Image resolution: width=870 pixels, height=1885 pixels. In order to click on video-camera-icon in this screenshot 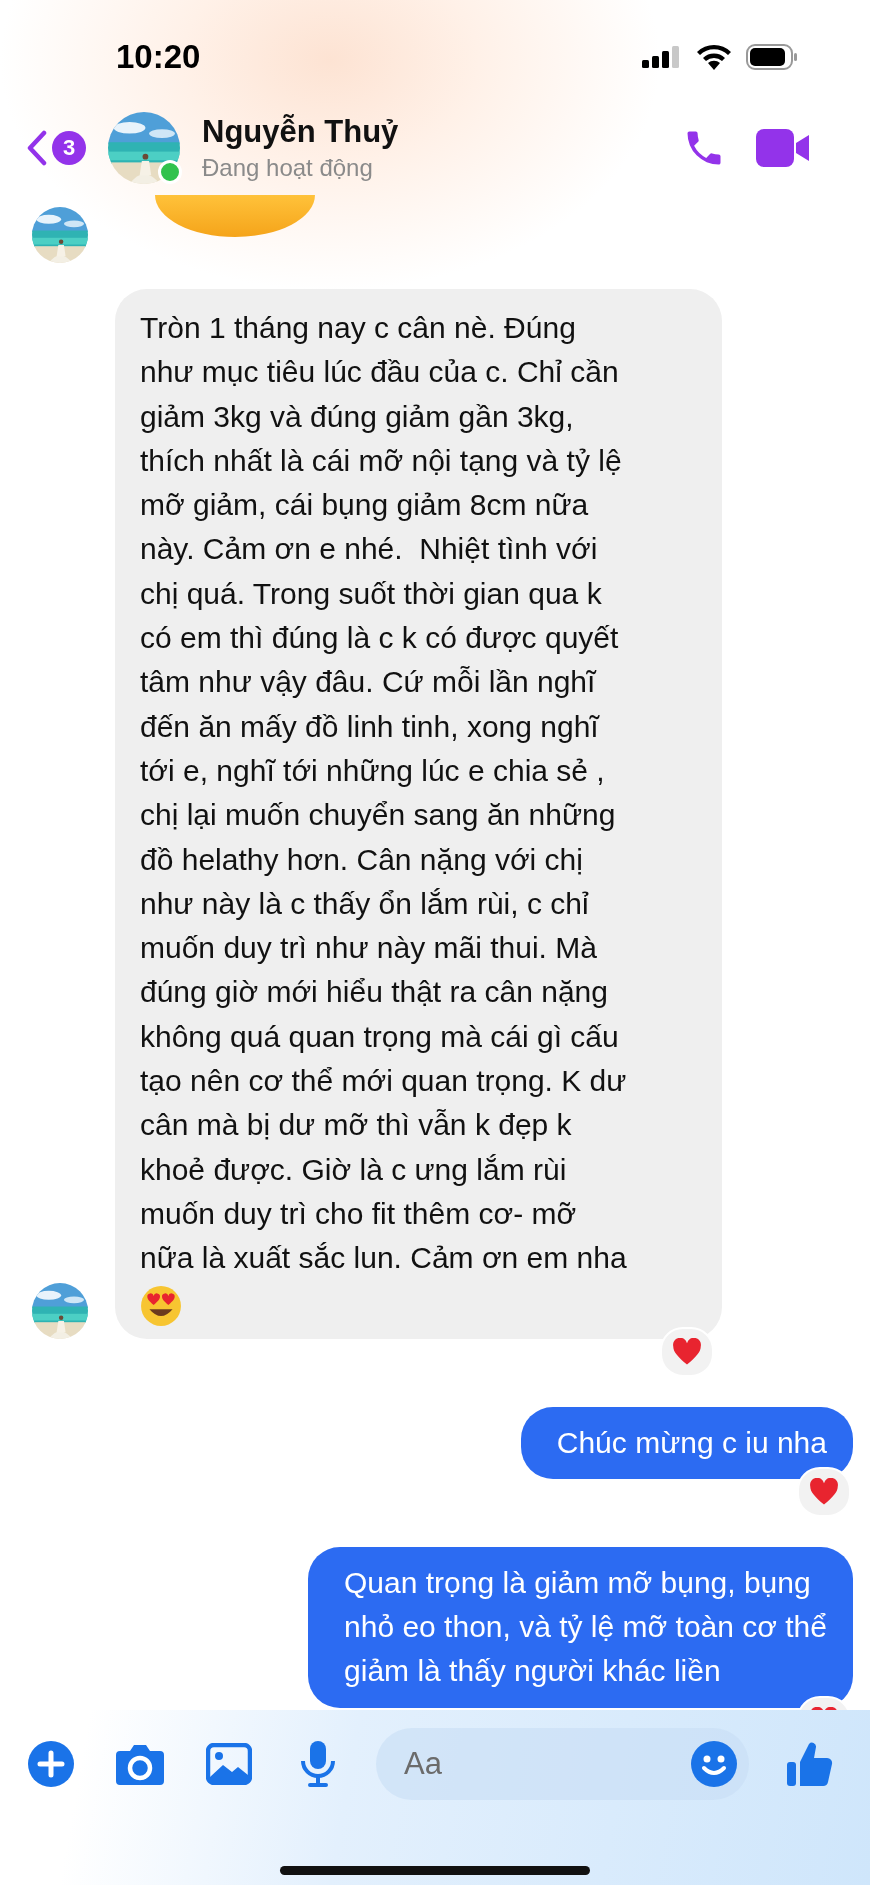, I will do `click(783, 147)`.